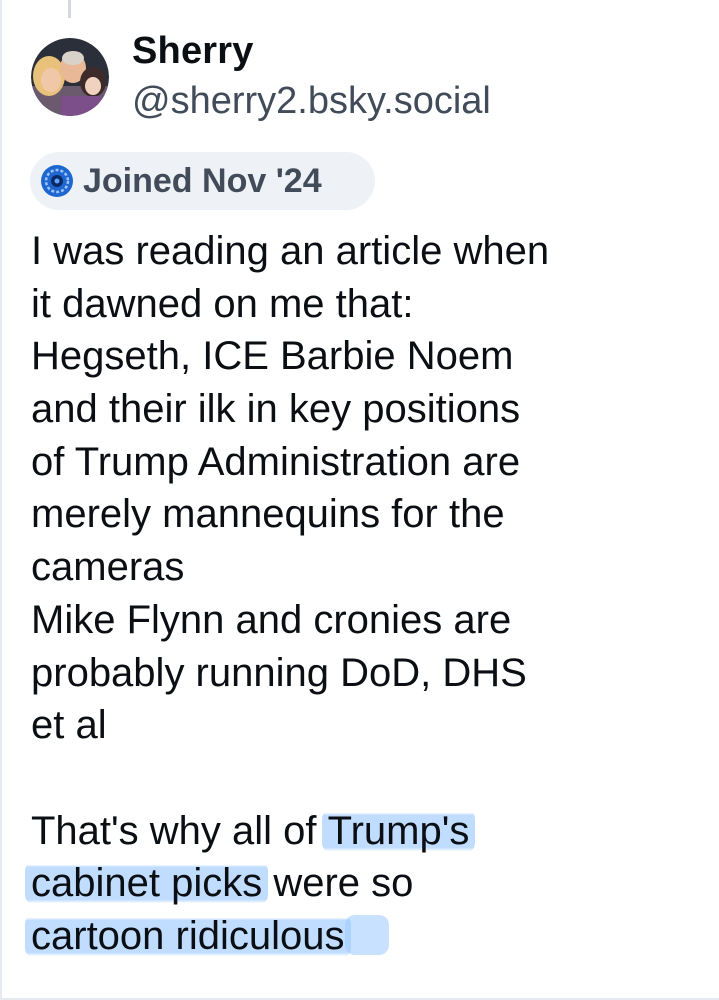  I want to click on post-text-line: cartoon ridiculous, so click(368, 936).